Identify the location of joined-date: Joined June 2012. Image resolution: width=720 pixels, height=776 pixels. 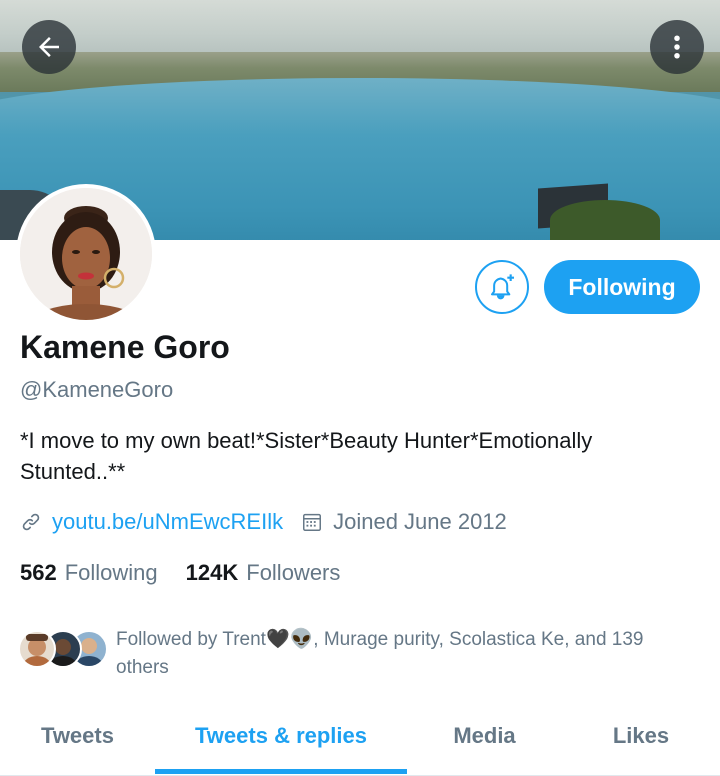
(420, 521).